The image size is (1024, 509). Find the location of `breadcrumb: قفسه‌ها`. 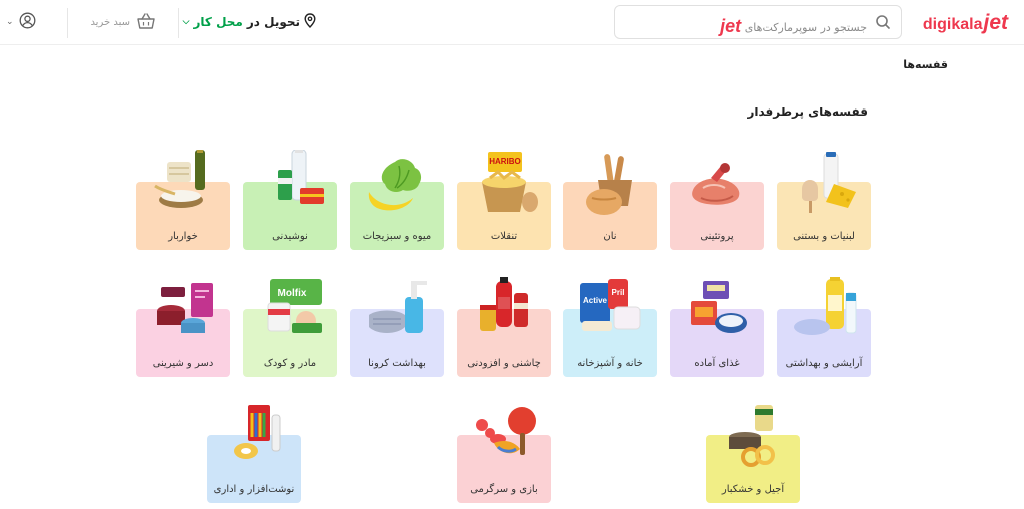

breadcrumb: قفسه‌ها is located at coordinates (925, 64).